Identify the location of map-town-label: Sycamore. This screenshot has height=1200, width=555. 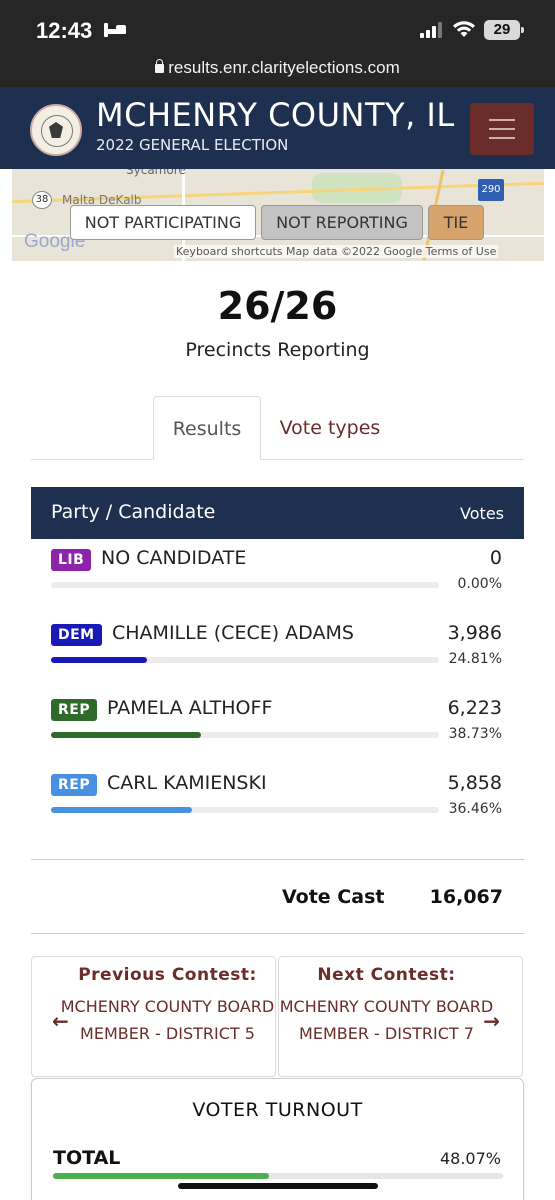
(156, 173).